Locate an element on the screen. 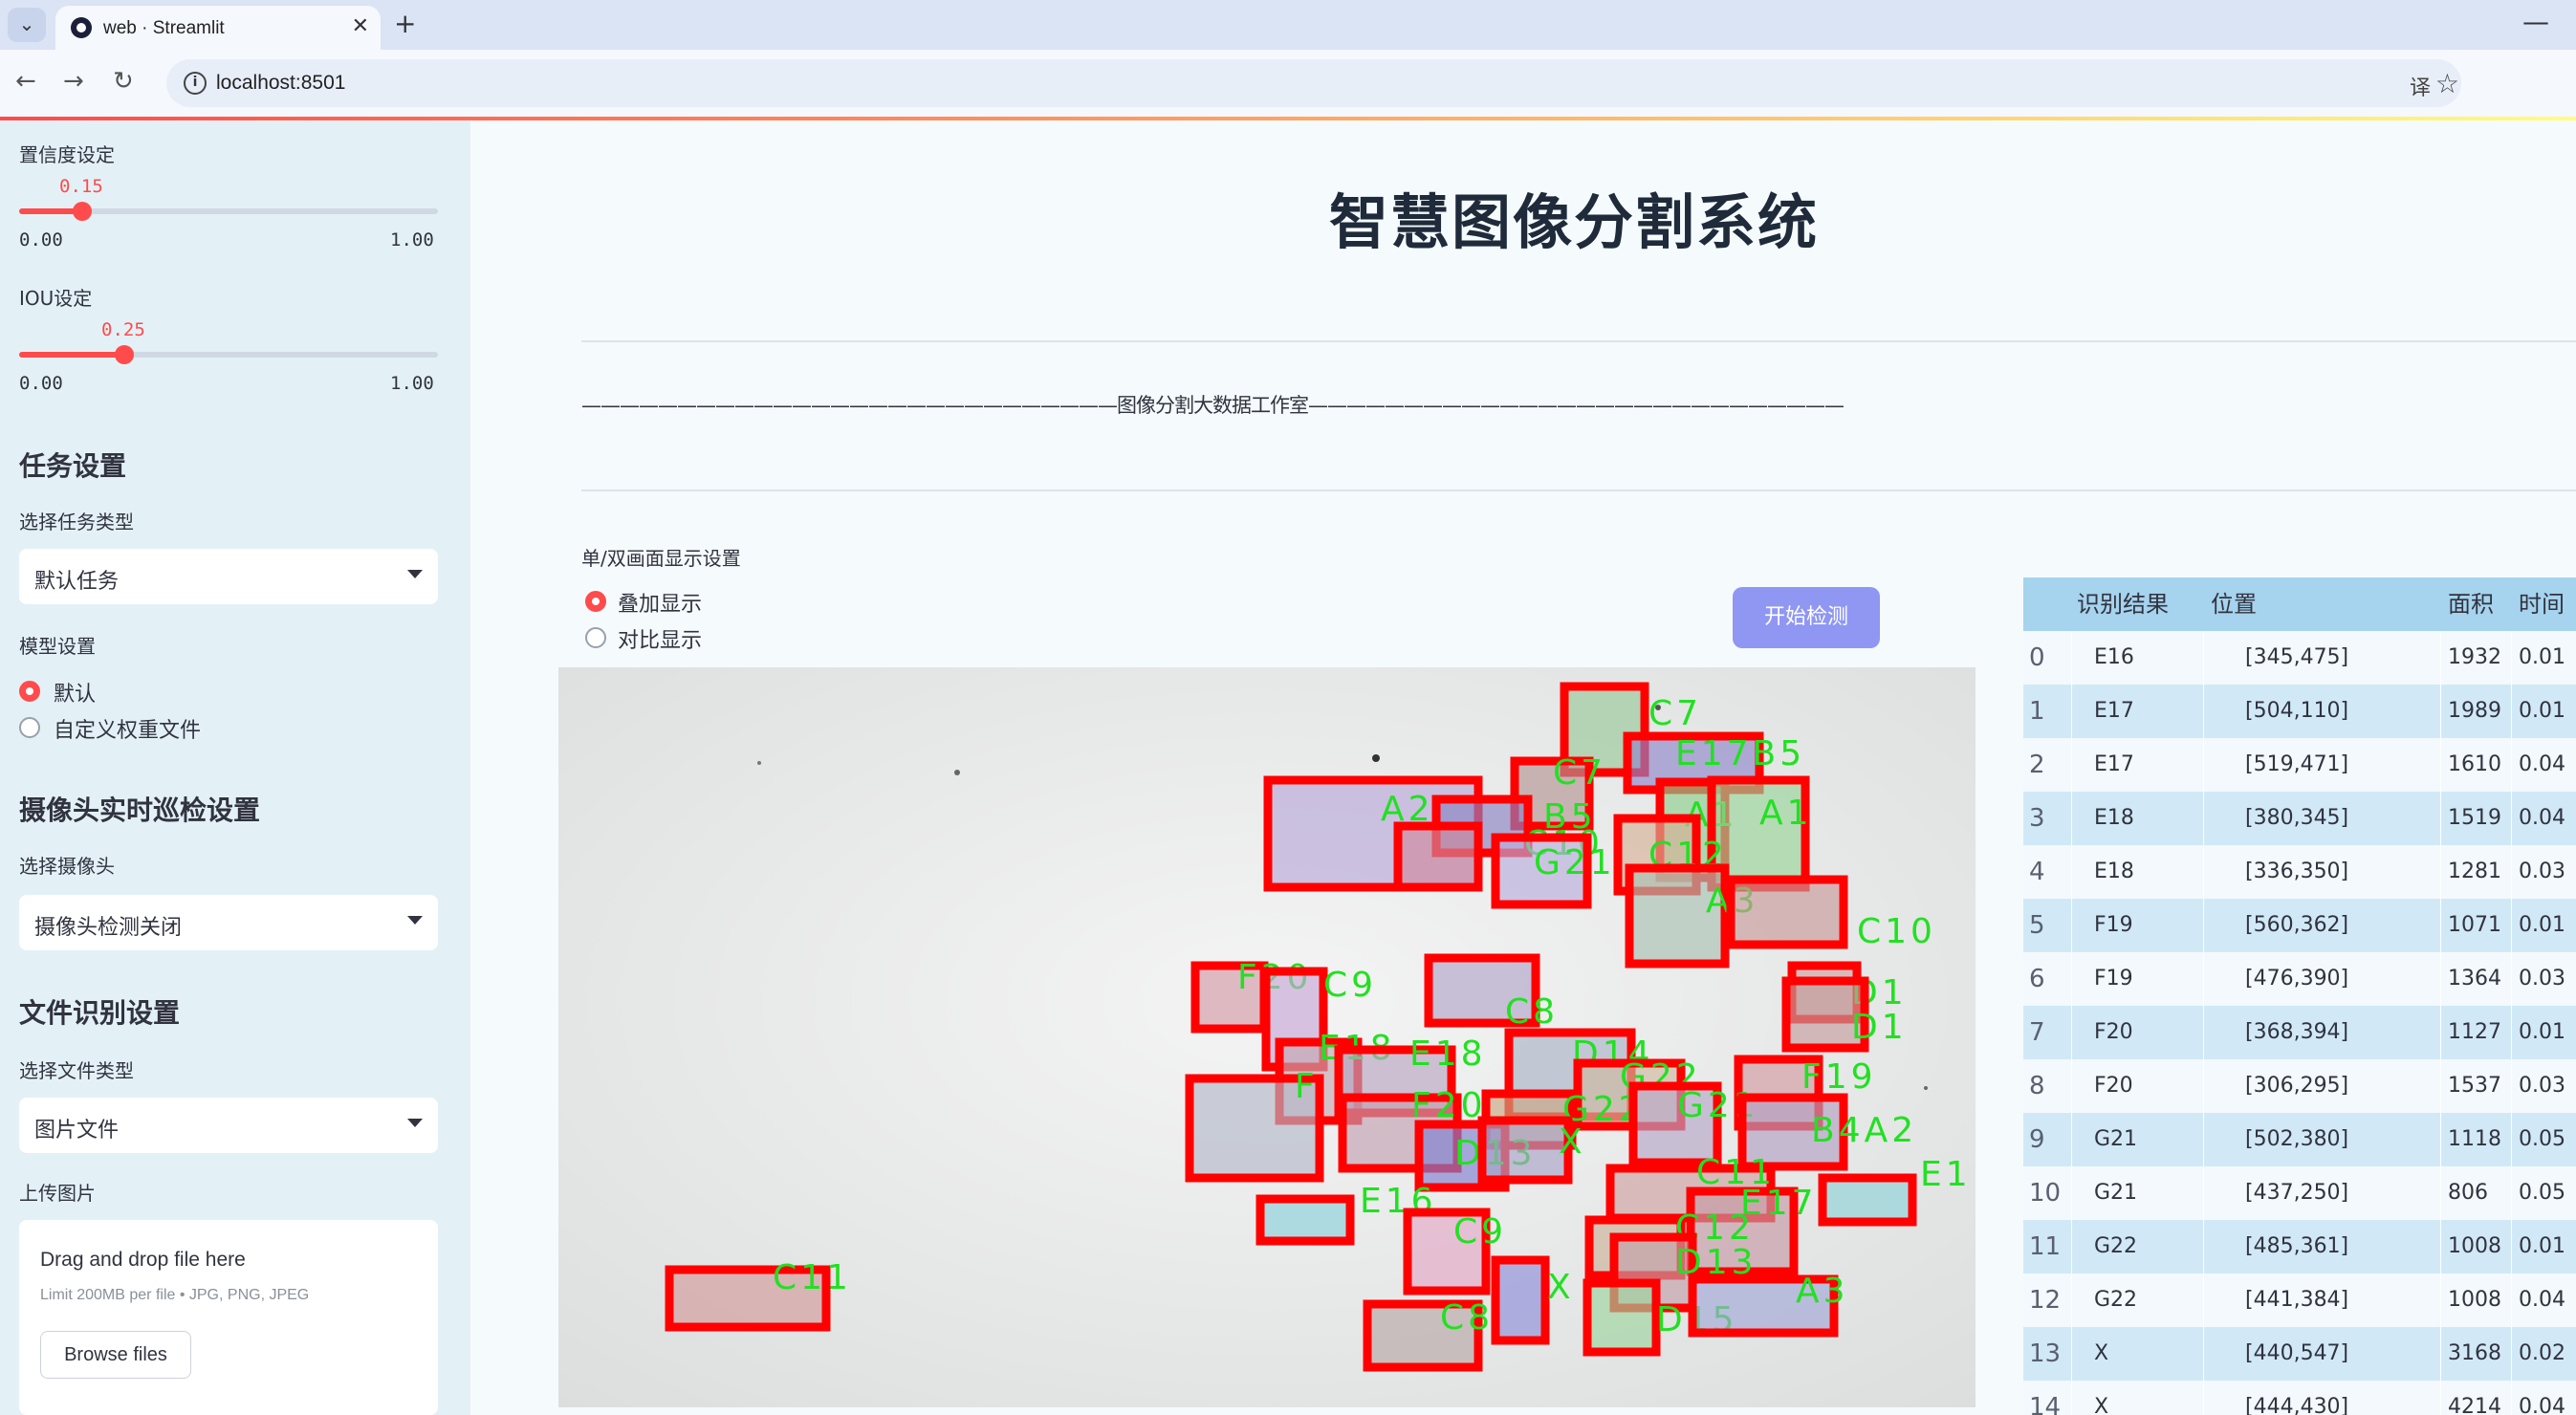  detection-label: F is located at coordinates (1307, 1086).